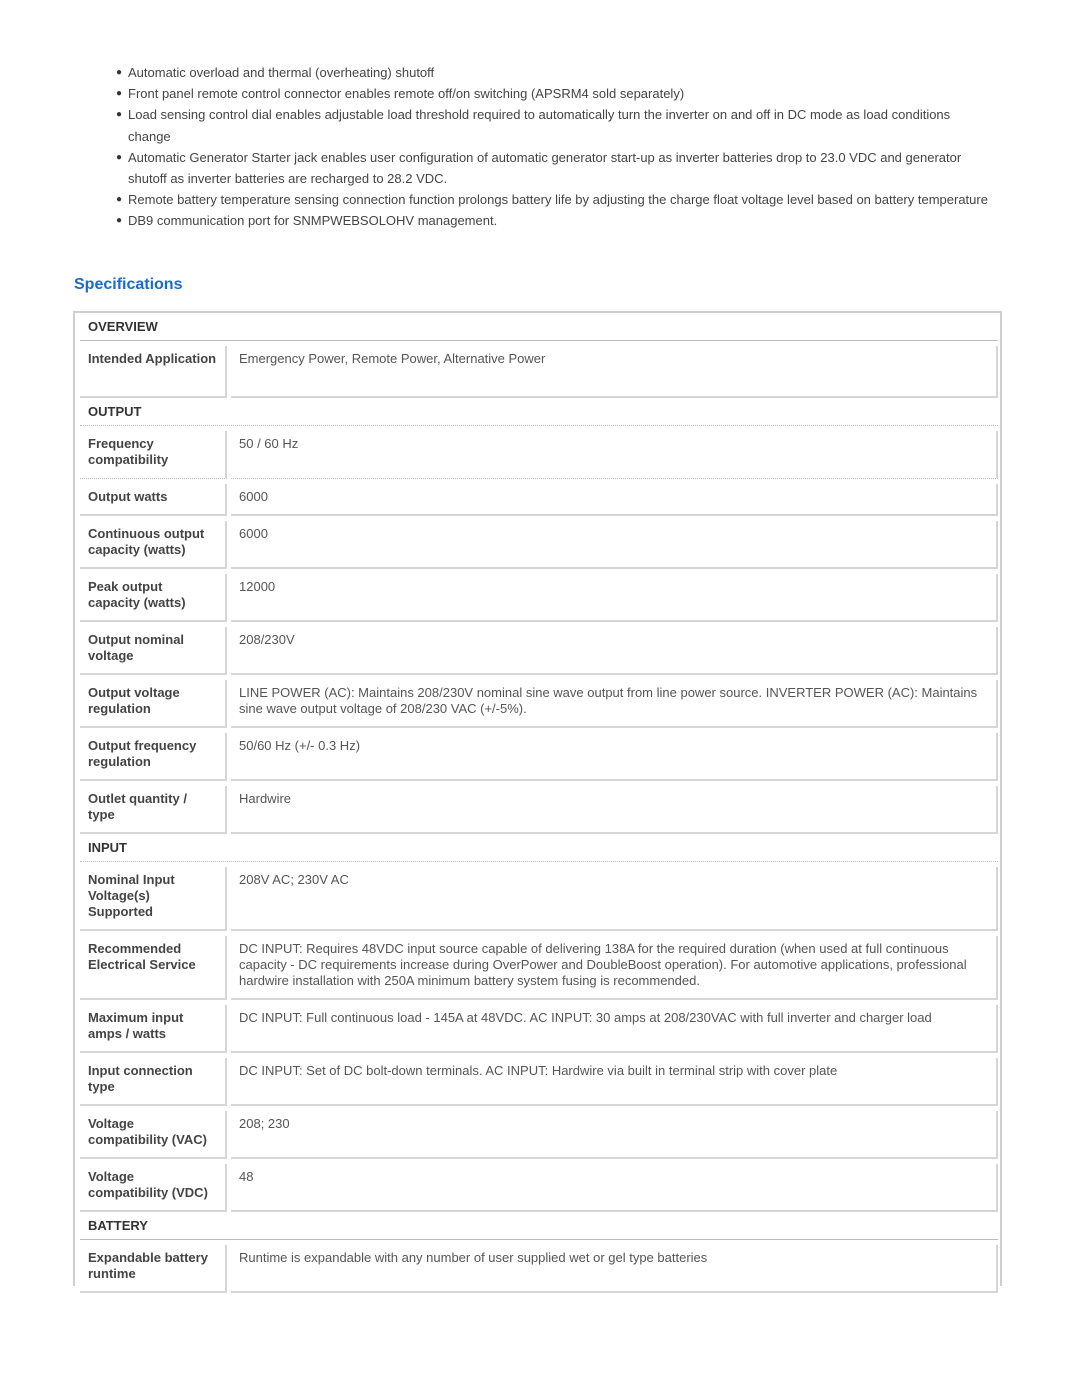 This screenshot has height=1397, width=1080. Describe the element at coordinates (128, 284) in the screenshot. I see `specifications-heading: Specifications` at that location.